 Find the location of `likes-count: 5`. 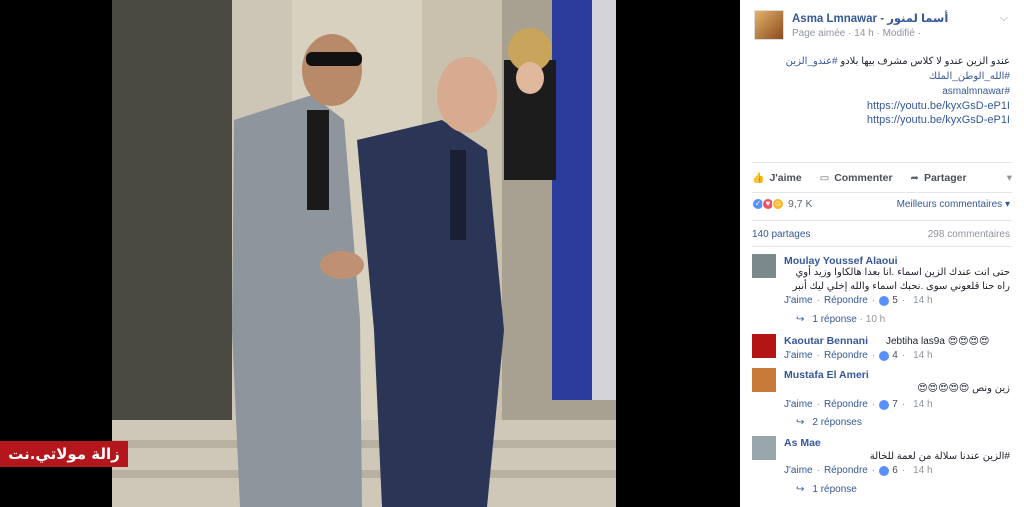

likes-count: 5 is located at coordinates (895, 300).